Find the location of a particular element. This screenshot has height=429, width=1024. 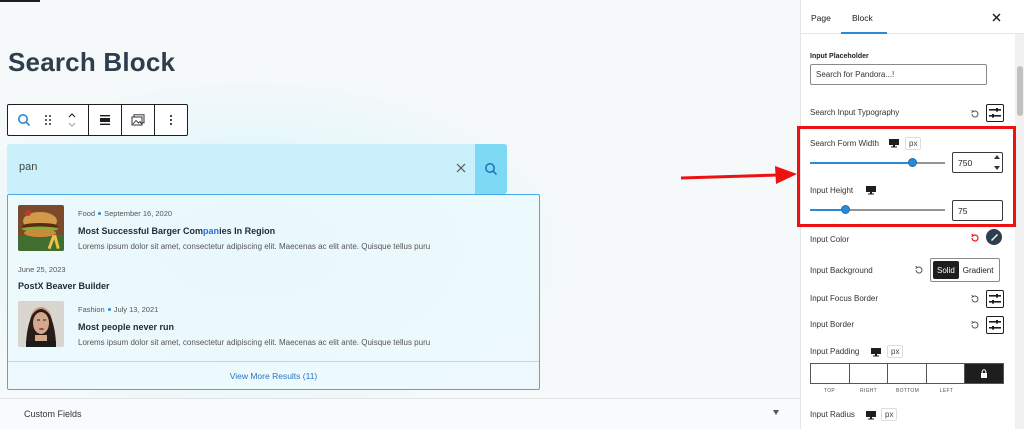

image-icon is located at coordinates (138, 120).